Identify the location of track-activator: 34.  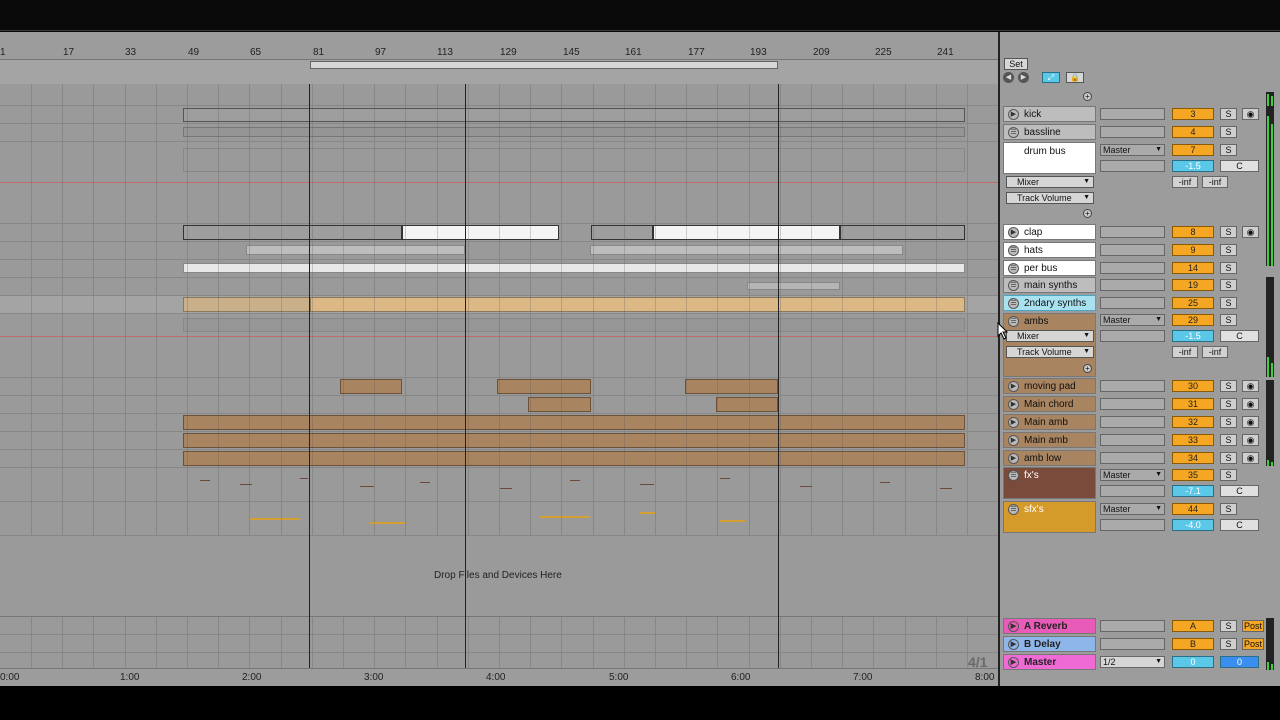
(1193, 458).